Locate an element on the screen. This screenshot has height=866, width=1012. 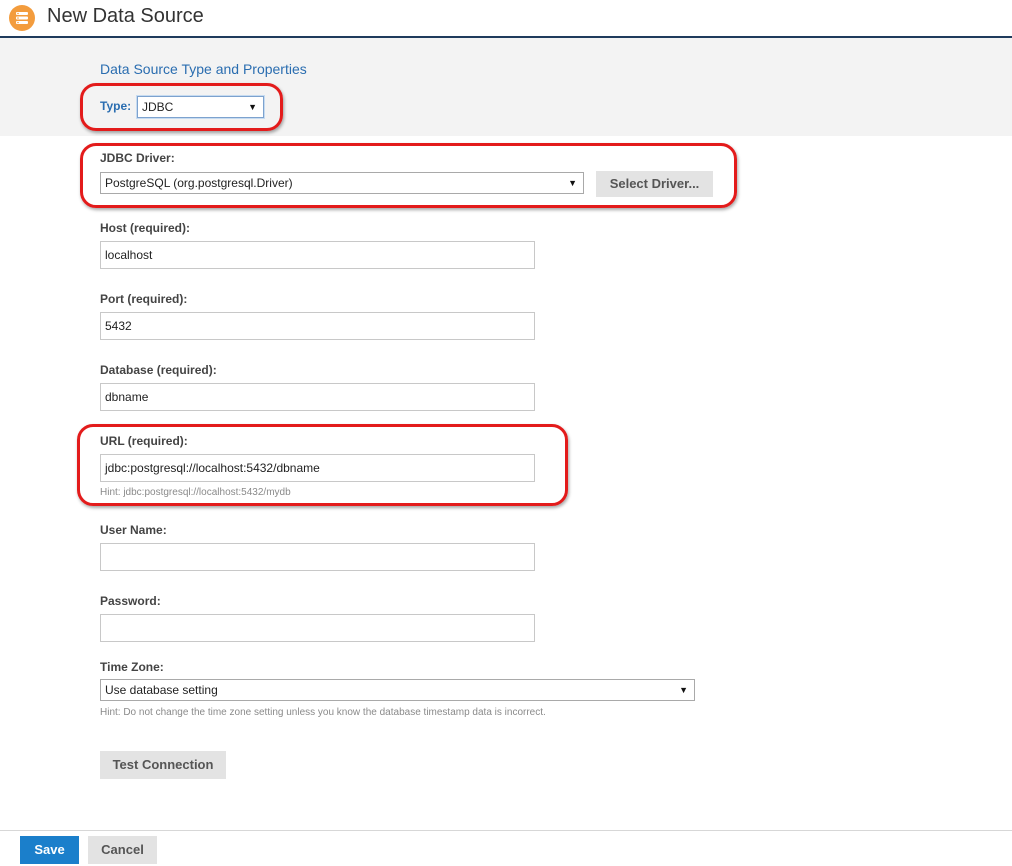
url-highlight is located at coordinates (322, 465).